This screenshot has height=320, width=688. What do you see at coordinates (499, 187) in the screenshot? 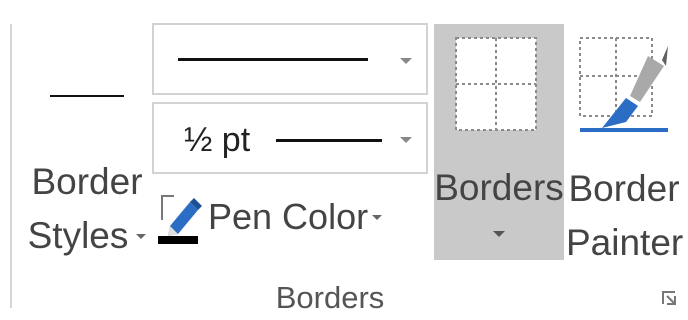
I see `borders-label: Borders` at bounding box center [499, 187].